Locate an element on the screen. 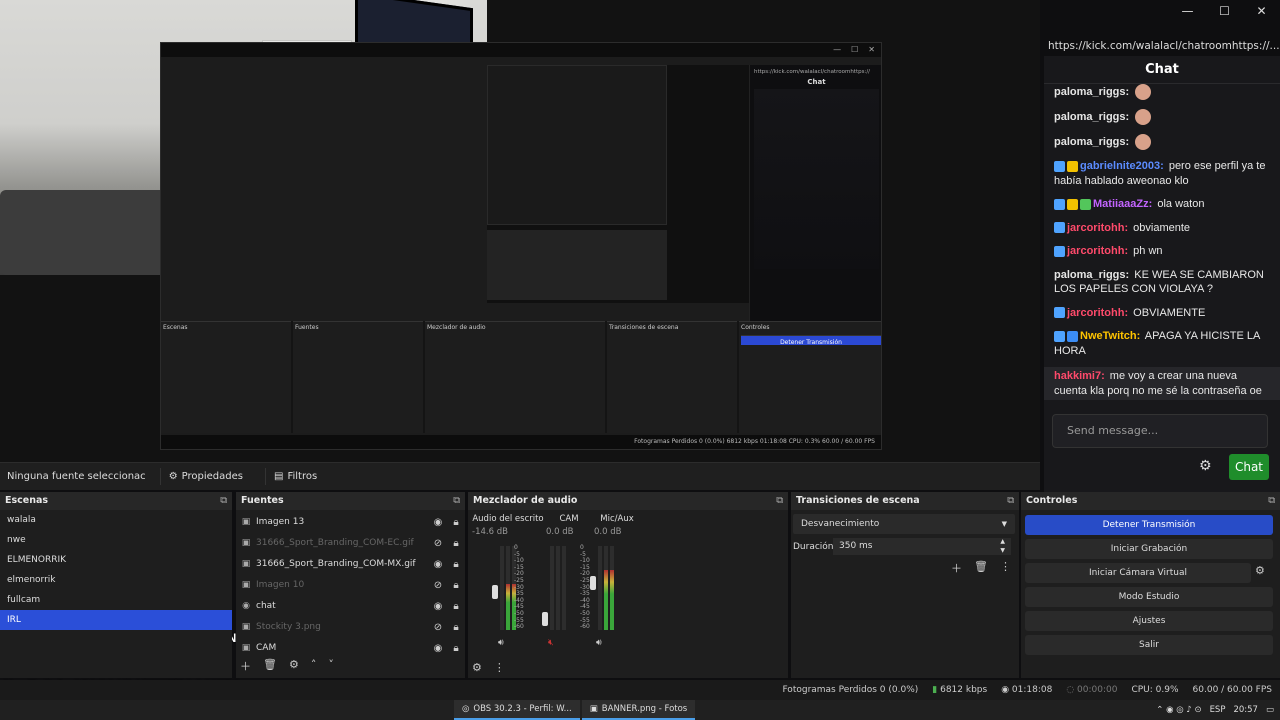 The height and width of the screenshot is (720, 1280). chat-message: jarcoritohh: OBVIAMENTE is located at coordinates (1162, 313).